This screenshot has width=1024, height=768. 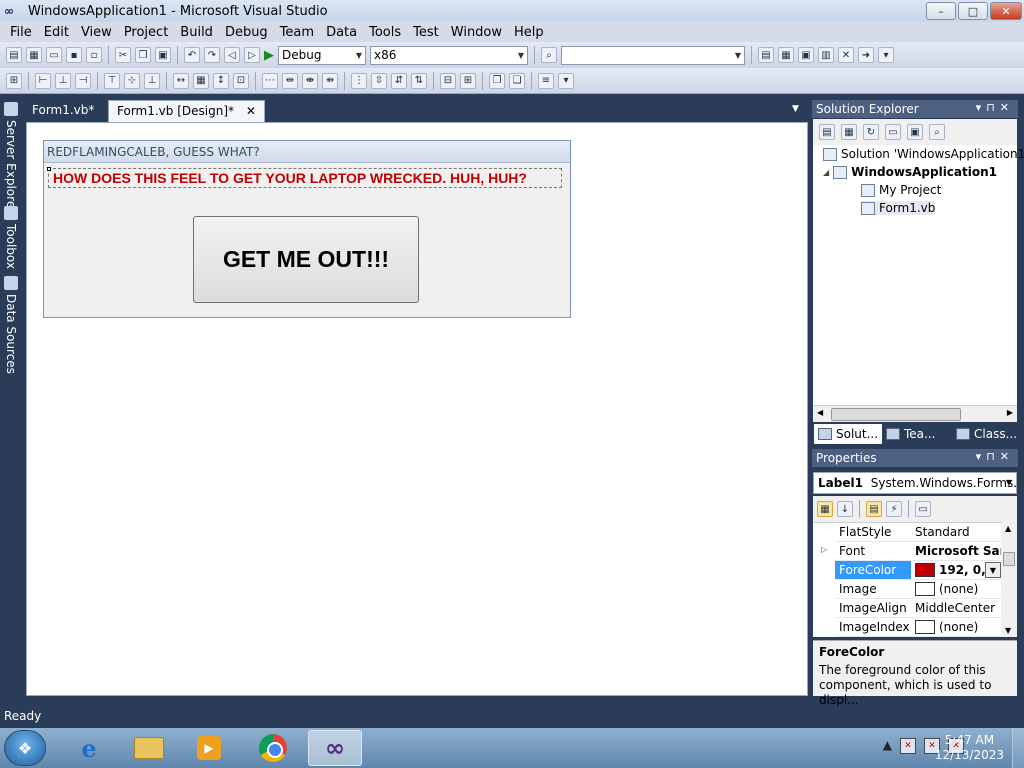 I want to click on server-explorer-tab: Server Explorer, so click(x=11, y=157).